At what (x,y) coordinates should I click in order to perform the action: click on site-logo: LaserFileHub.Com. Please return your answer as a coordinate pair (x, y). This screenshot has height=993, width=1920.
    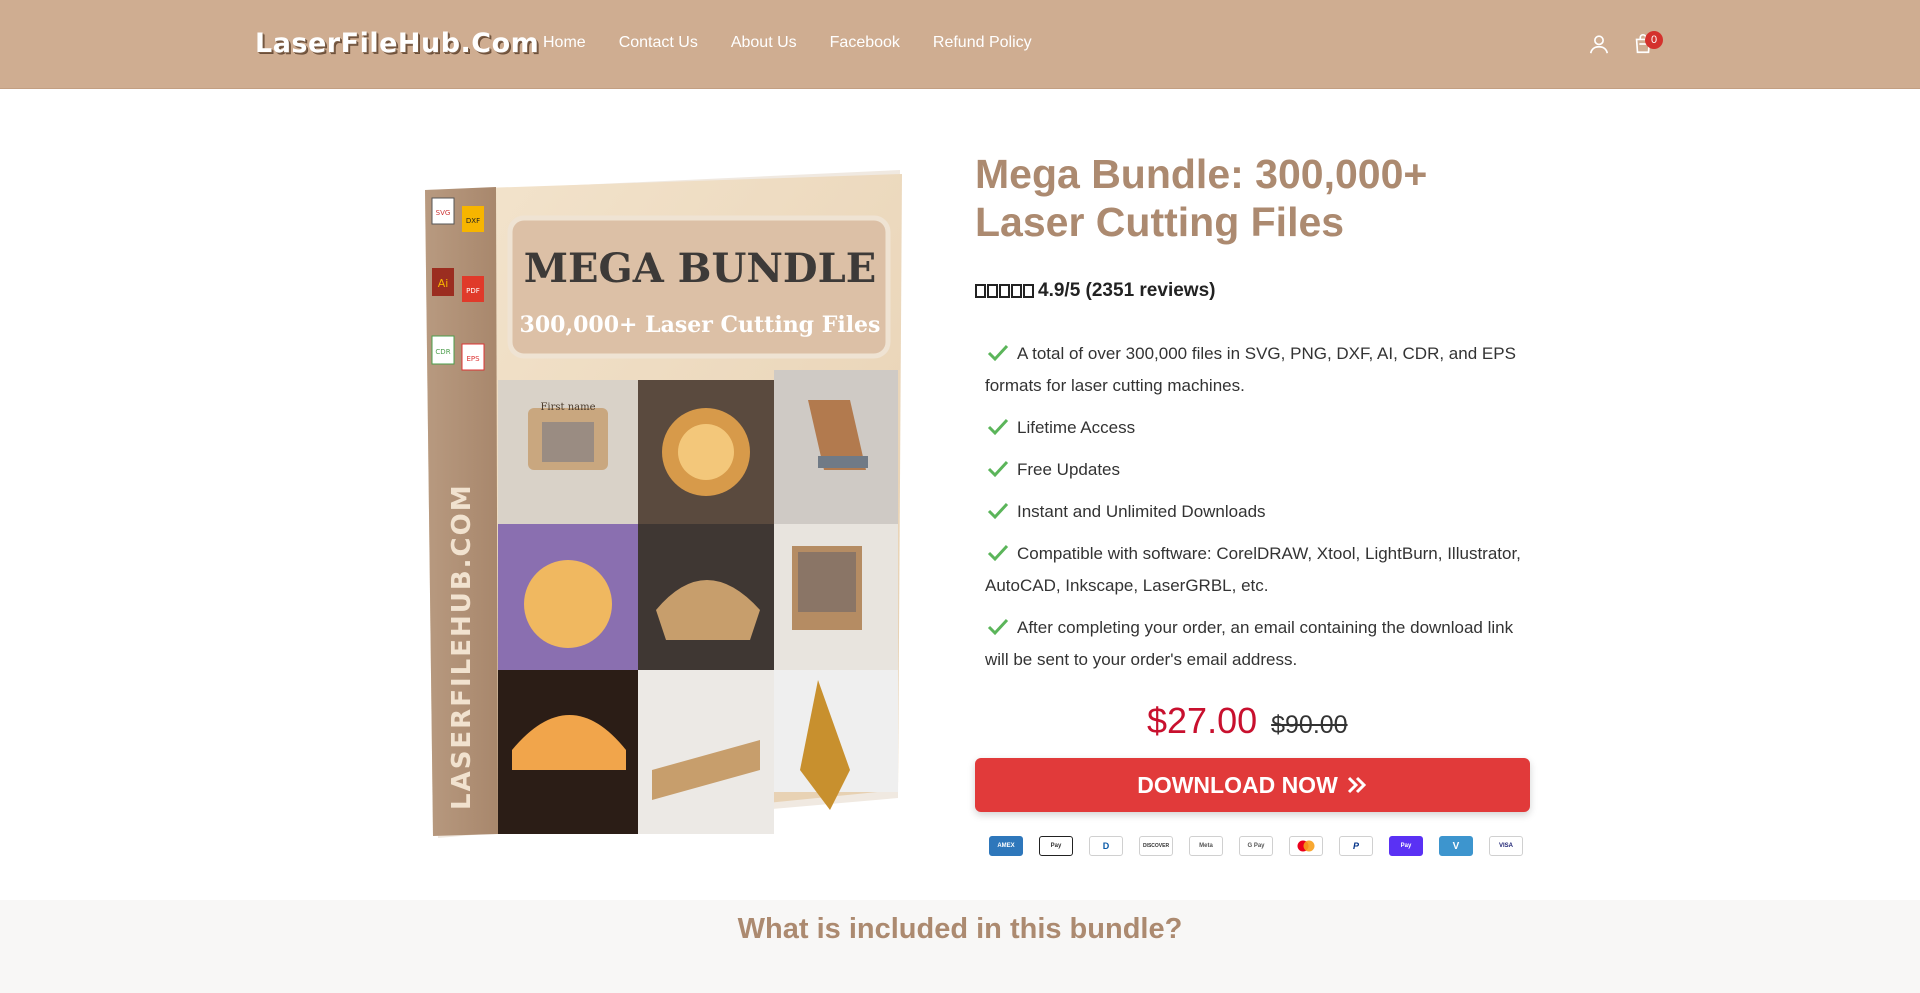
    Looking at the image, I should click on (397, 43).